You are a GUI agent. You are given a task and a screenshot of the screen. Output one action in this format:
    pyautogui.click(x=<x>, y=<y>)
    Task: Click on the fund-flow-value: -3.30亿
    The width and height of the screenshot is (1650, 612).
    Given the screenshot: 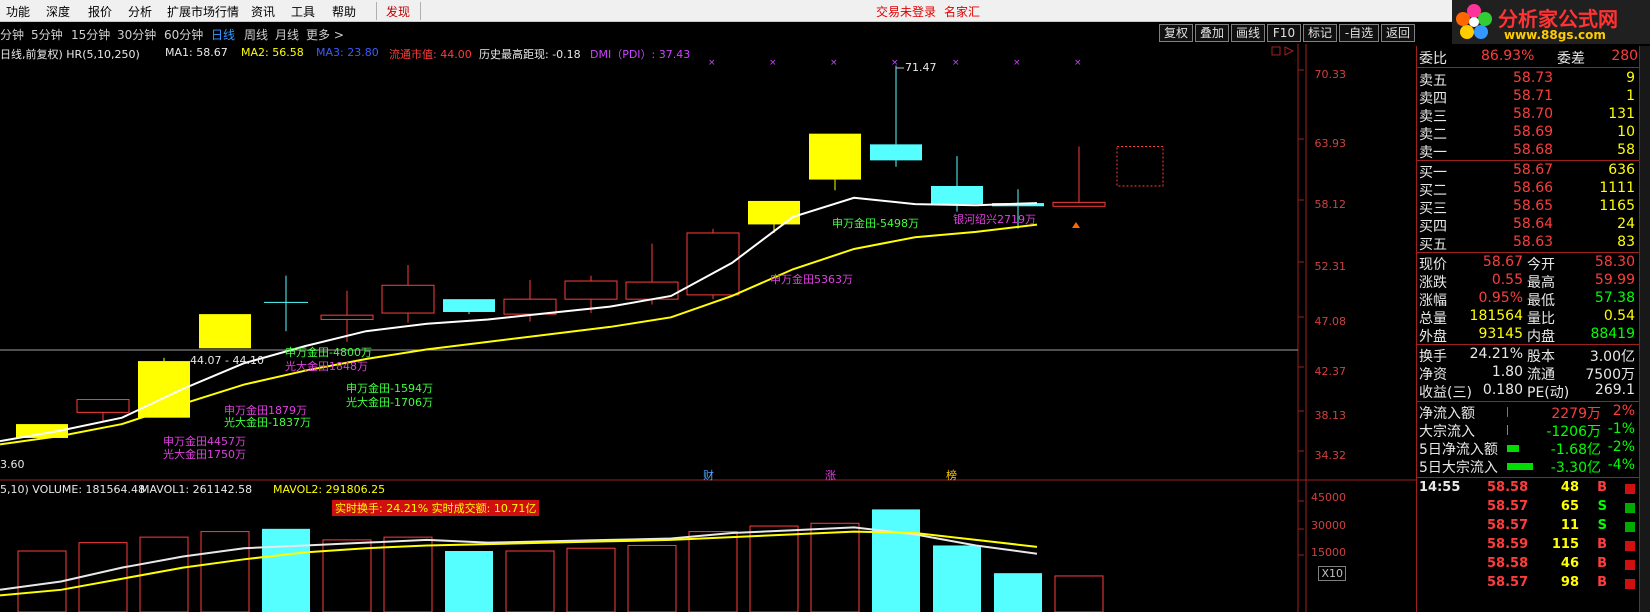 What is the action you would take?
    pyautogui.click(x=1575, y=468)
    